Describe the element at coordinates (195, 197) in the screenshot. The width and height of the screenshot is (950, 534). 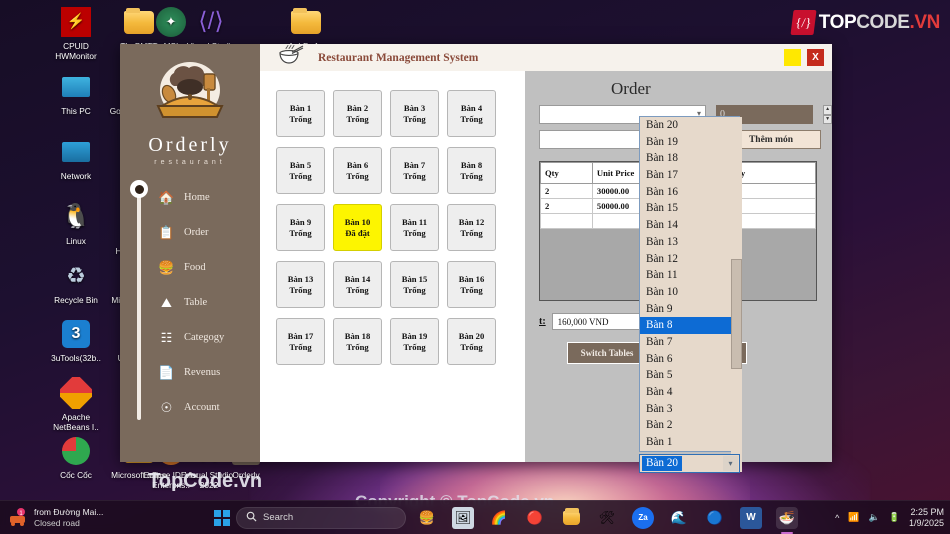
I see `sidebar-item-home: 🏠 Home` at that location.